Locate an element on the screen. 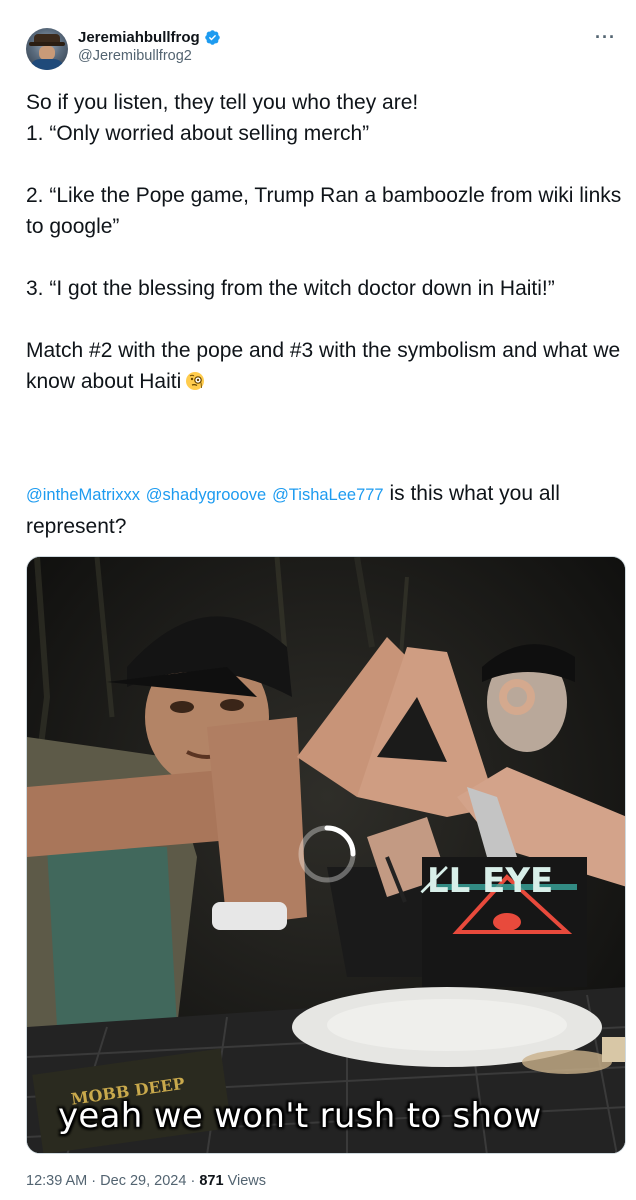 The height and width of the screenshot is (1200, 636). tweet-meta: 12:39 AM · Dec 29, 2024 · 871 Views is located at coordinates (146, 1181).